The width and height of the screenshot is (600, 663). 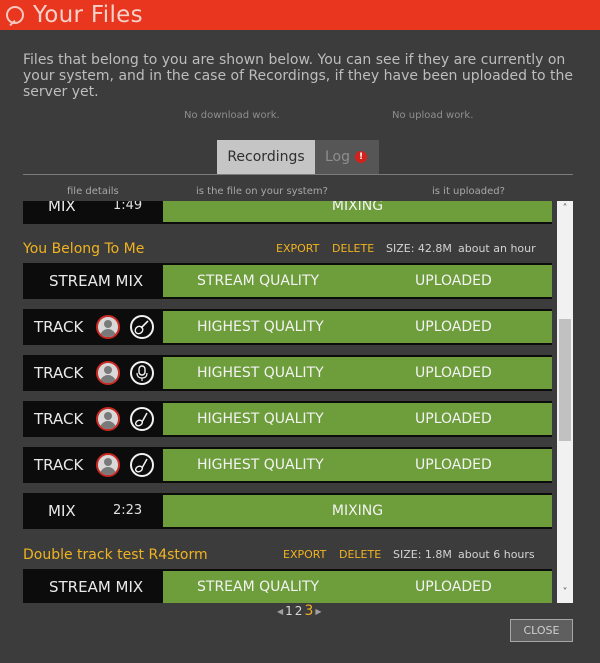 What do you see at coordinates (468, 191) in the screenshot?
I see `column-header-uploaded: is it uploaded?` at bounding box center [468, 191].